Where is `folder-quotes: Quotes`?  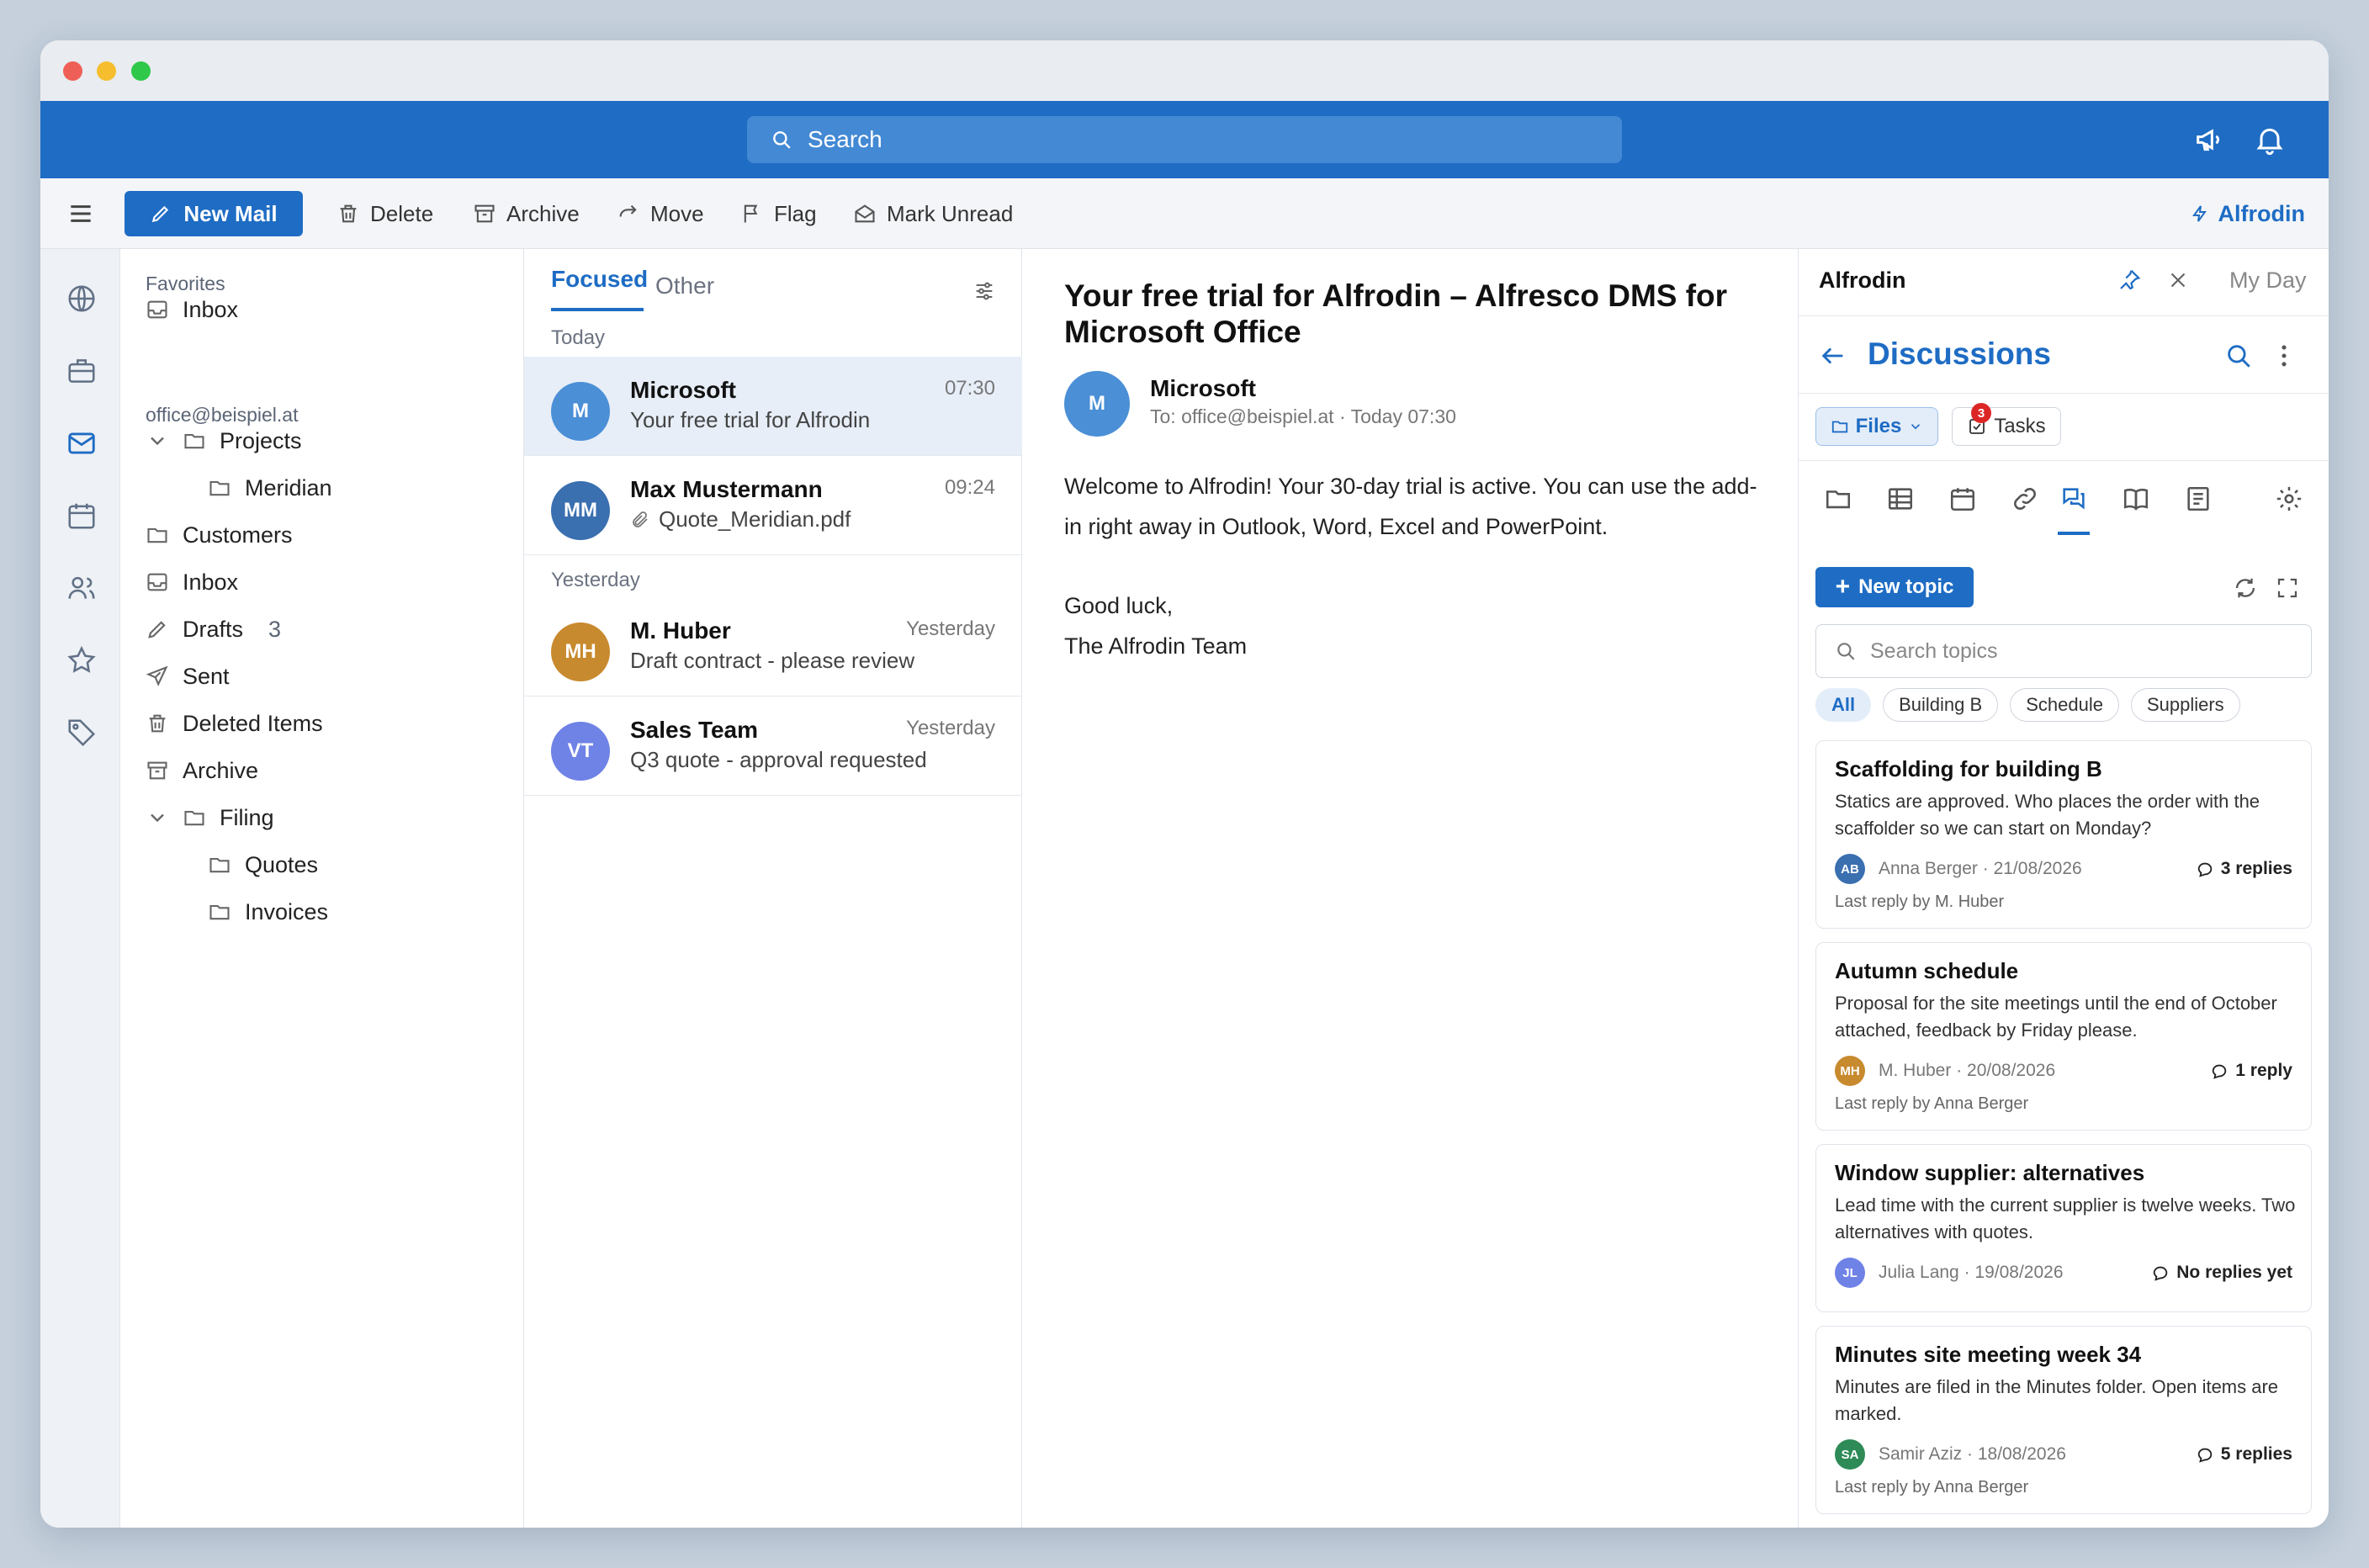
folder-quotes: Quotes is located at coordinates (263, 865).